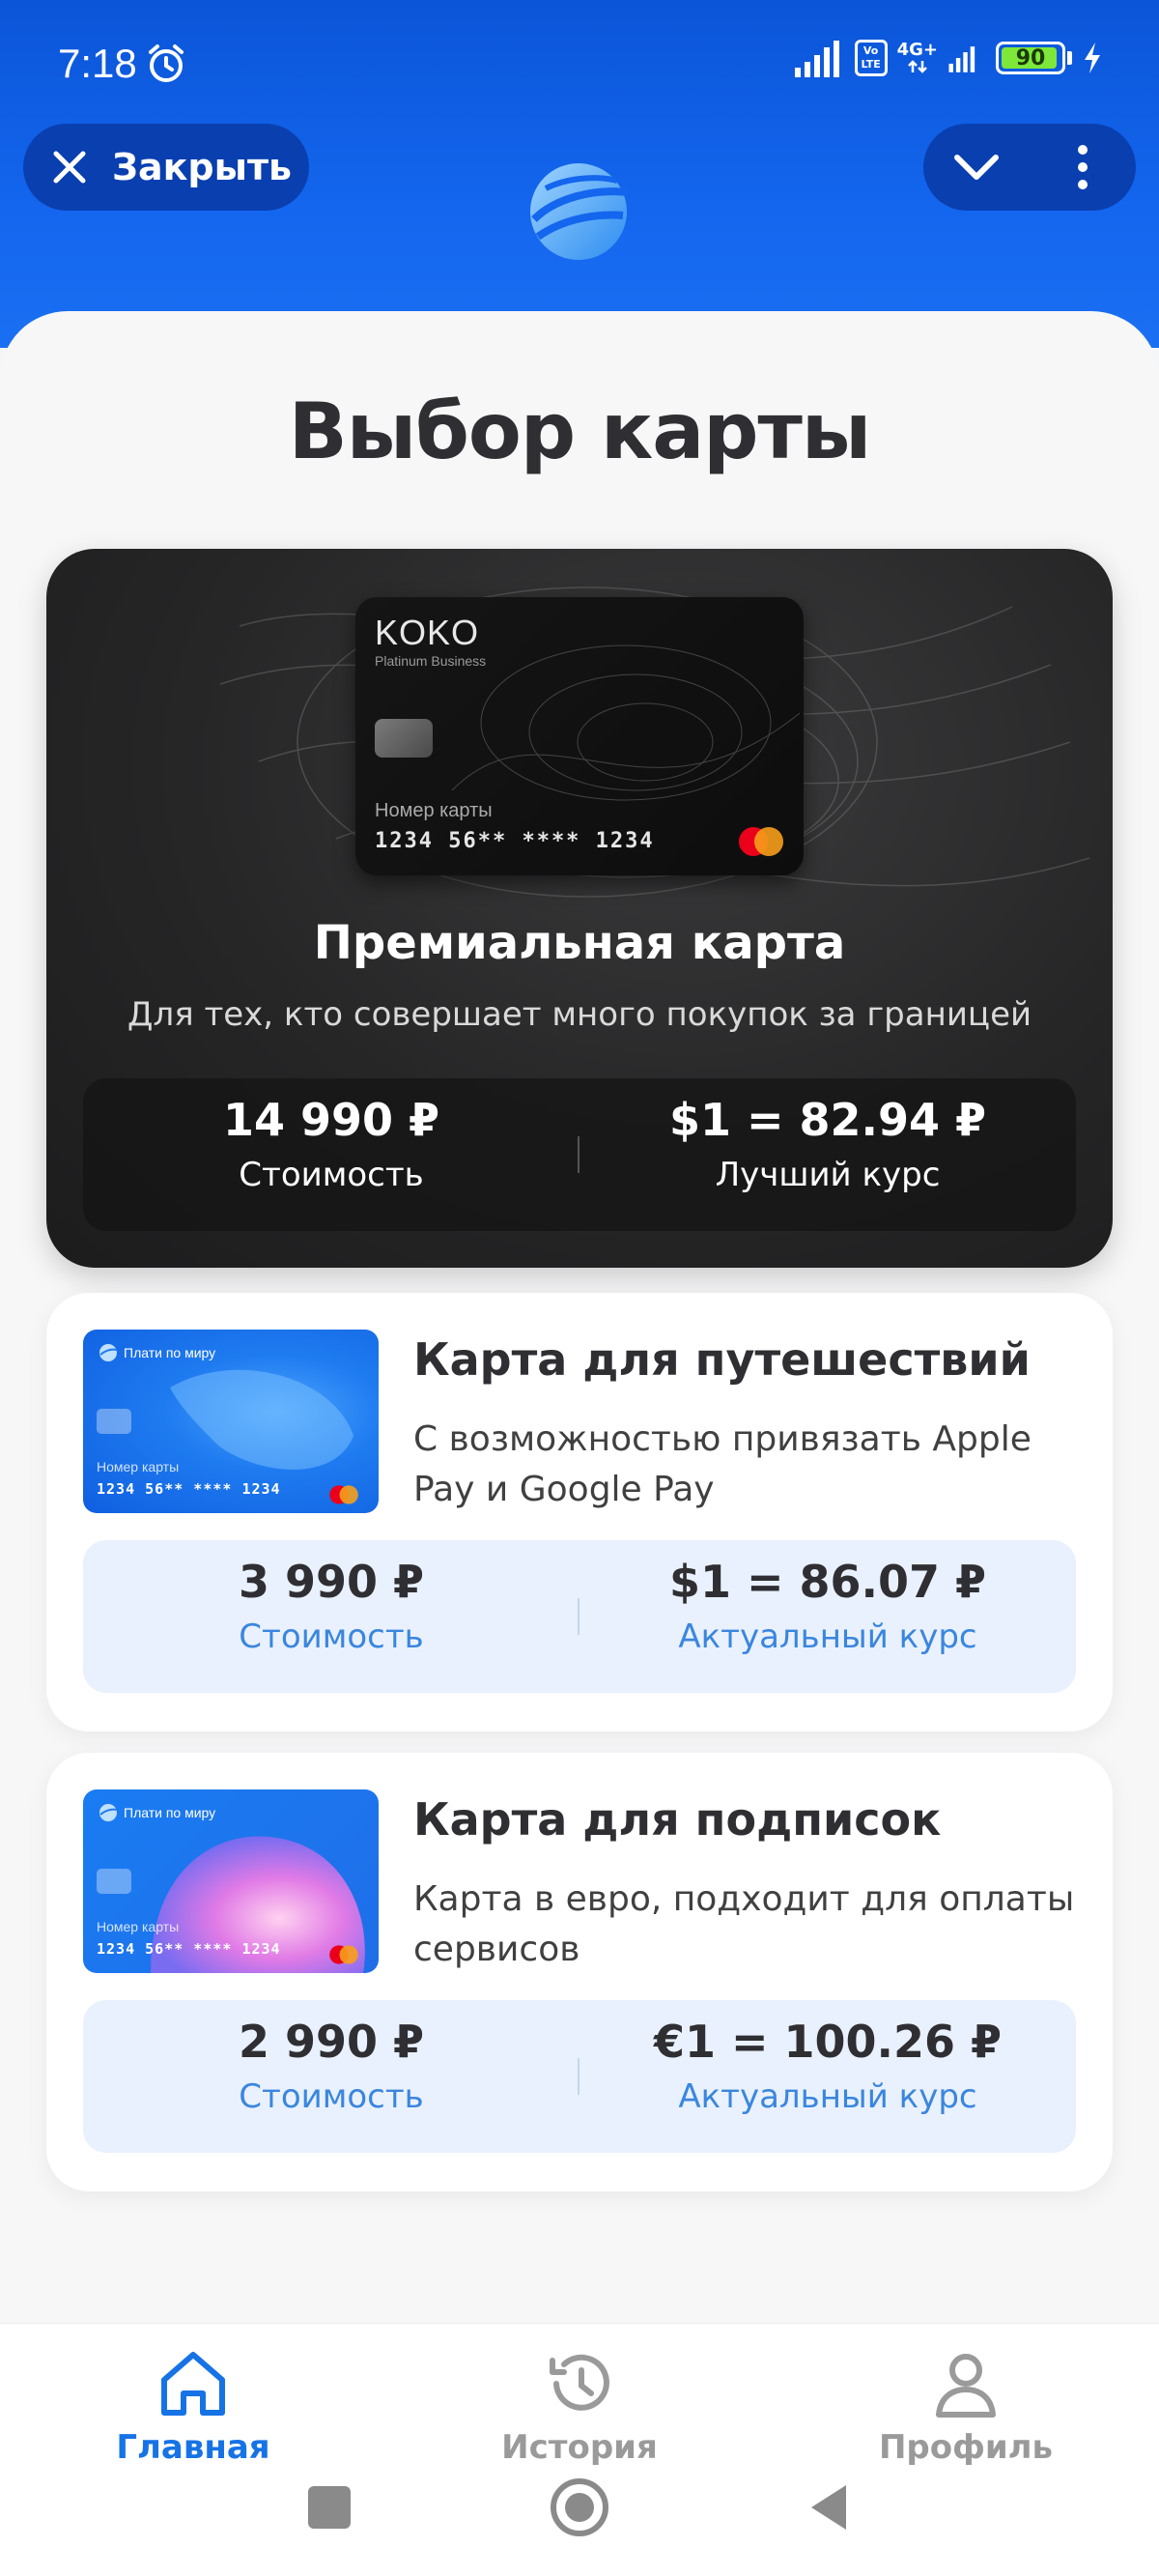 Image resolution: width=1159 pixels, height=2576 pixels. I want to click on home-system-button, so click(579, 2508).